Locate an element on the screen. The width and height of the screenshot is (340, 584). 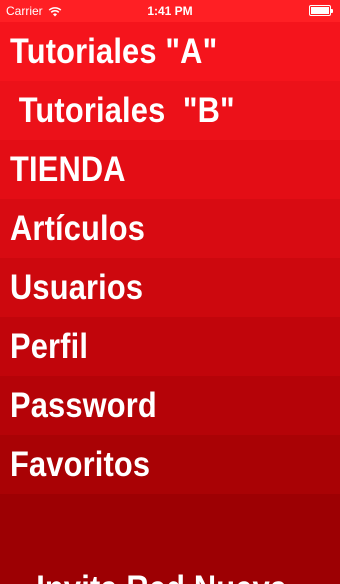
status-bar: Carrier 1:41 PM is located at coordinates (170, 11).